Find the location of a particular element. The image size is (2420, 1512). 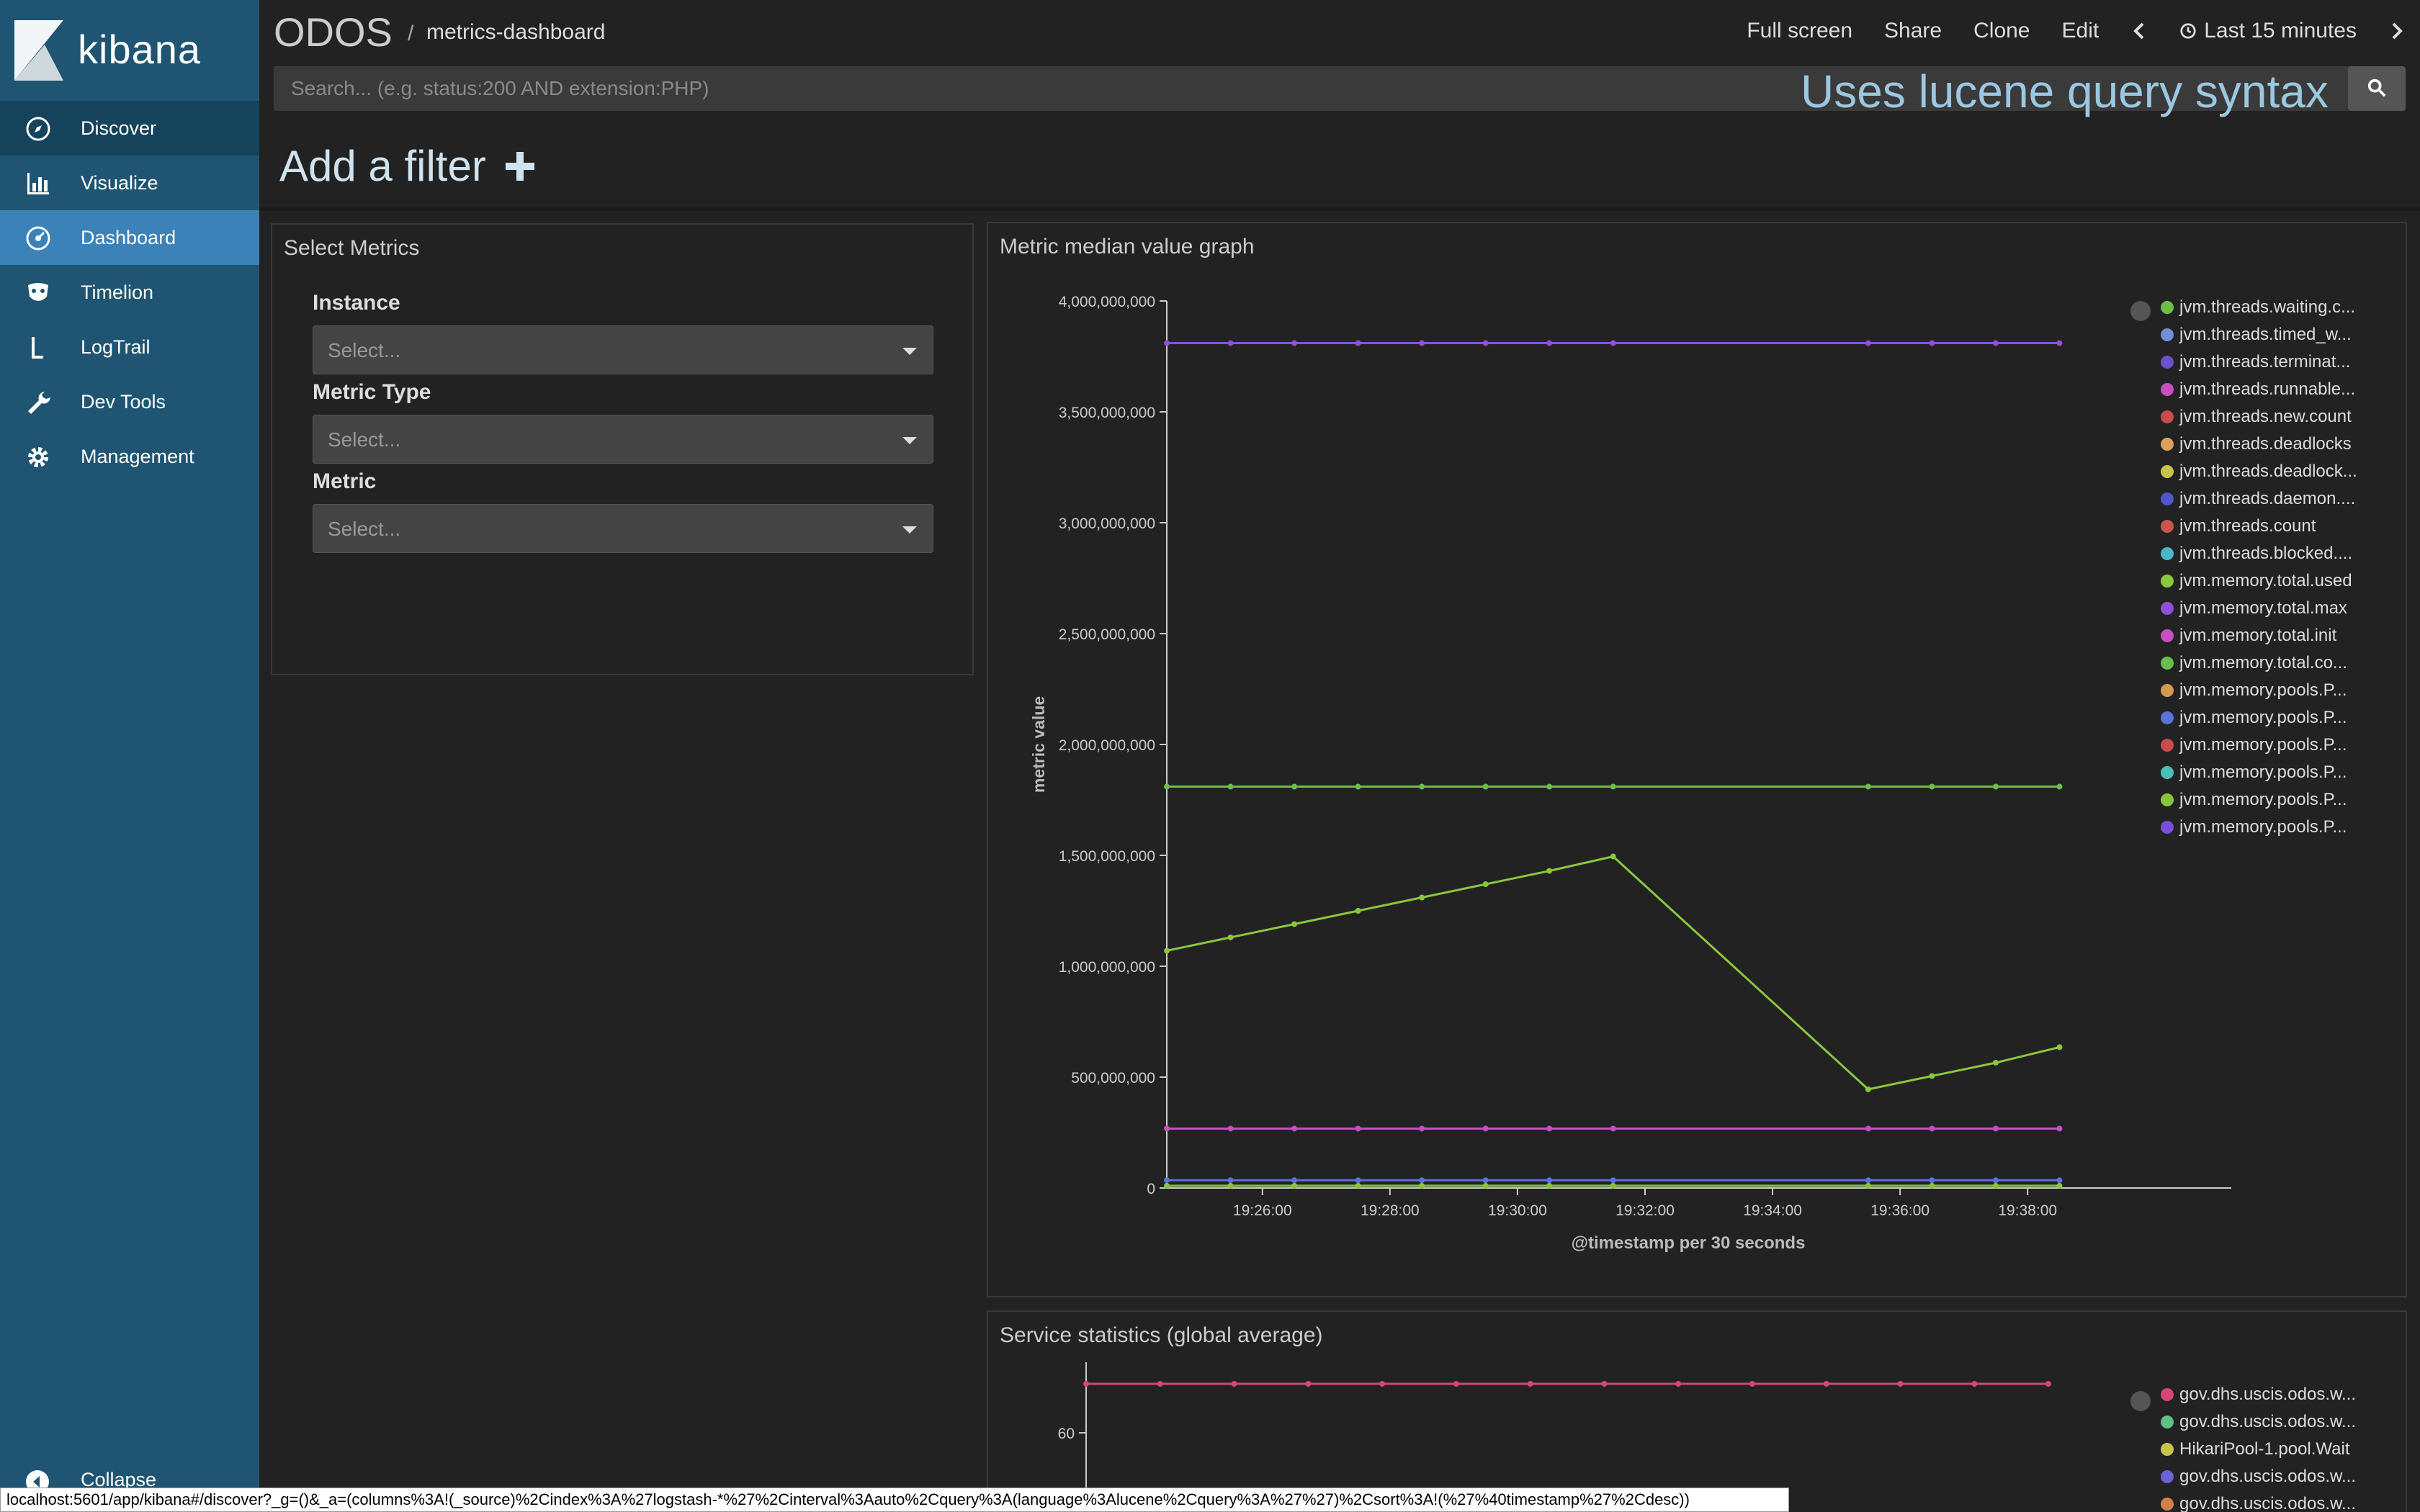

add-filter-label: Add a filter is located at coordinates (383, 166).